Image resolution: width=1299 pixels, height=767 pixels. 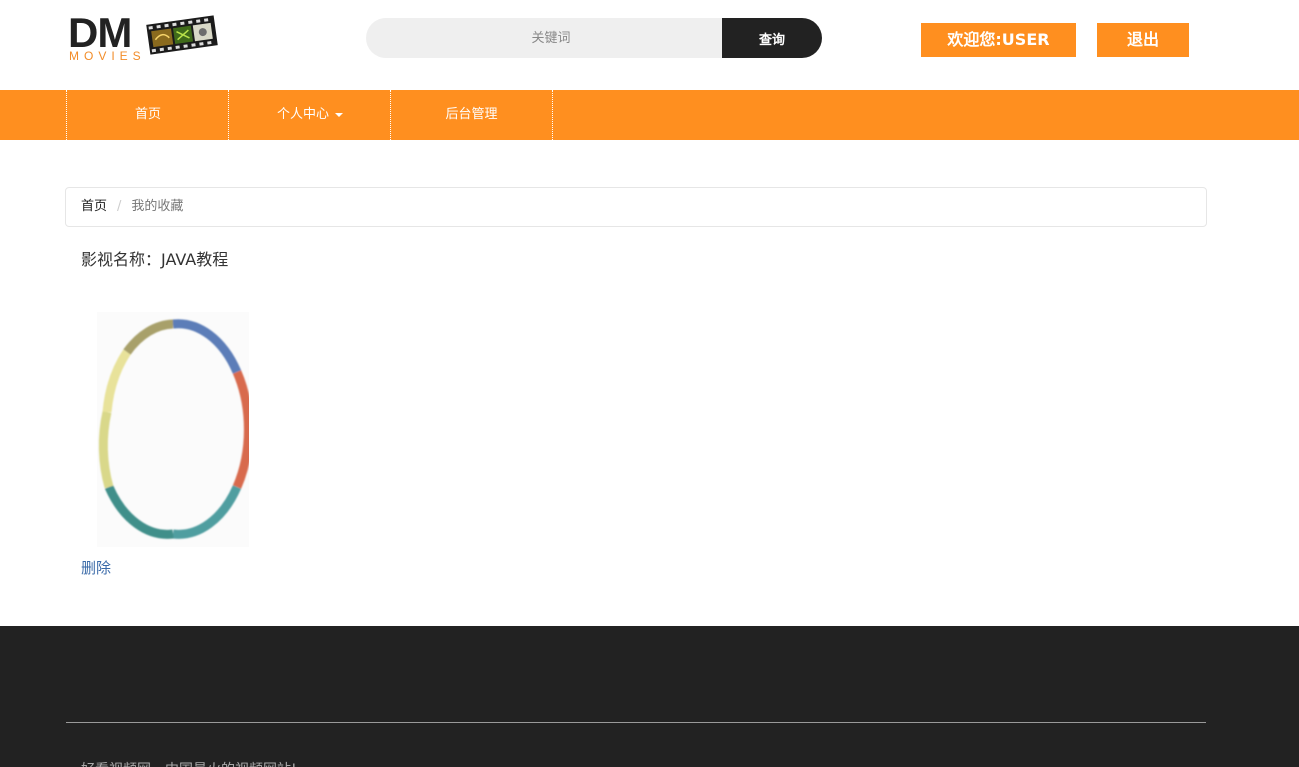 I want to click on nav-item-personal-center: 个人中心, so click(x=309, y=115).